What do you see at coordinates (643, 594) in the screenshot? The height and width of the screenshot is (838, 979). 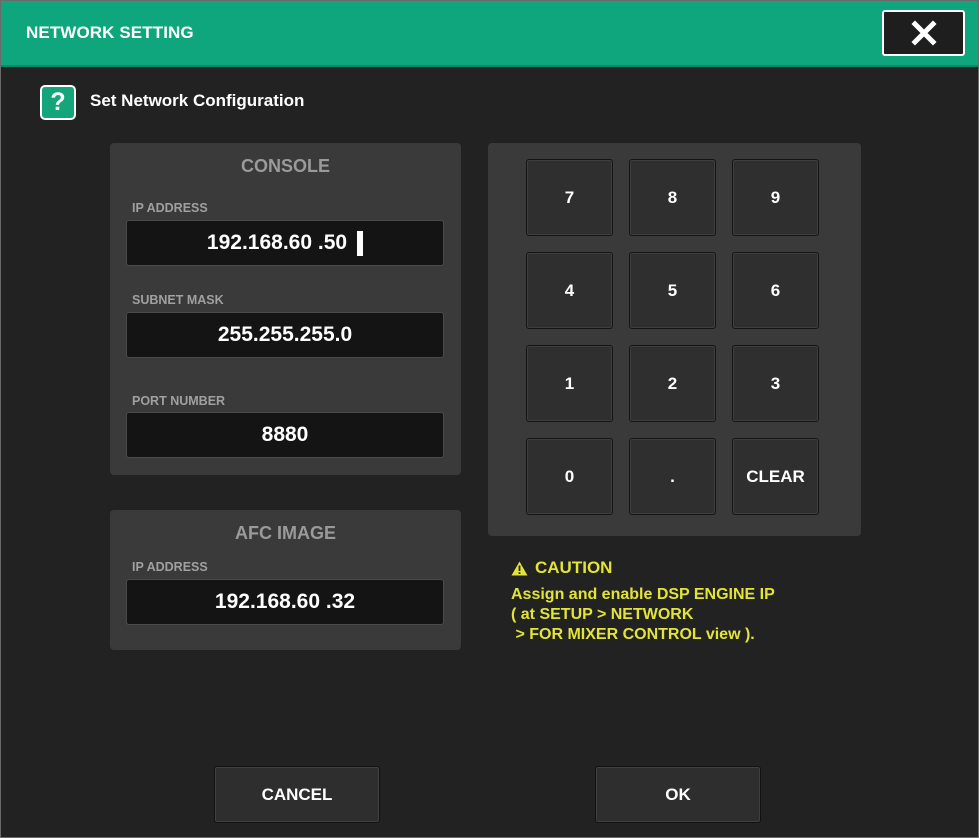 I see `caution-line-1: Assign and enable DSP ENGINE IP` at bounding box center [643, 594].